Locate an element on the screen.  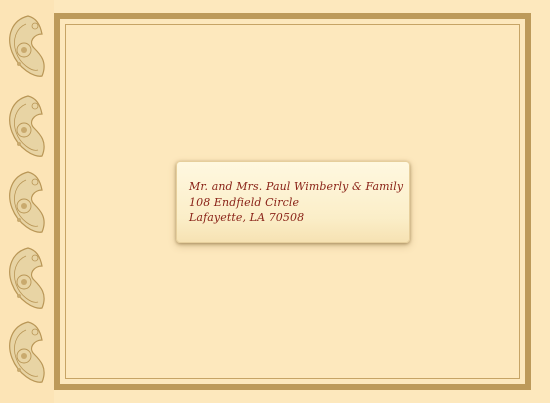
city-state-zip: Lafayette, LA 70508 is located at coordinates (247, 217).